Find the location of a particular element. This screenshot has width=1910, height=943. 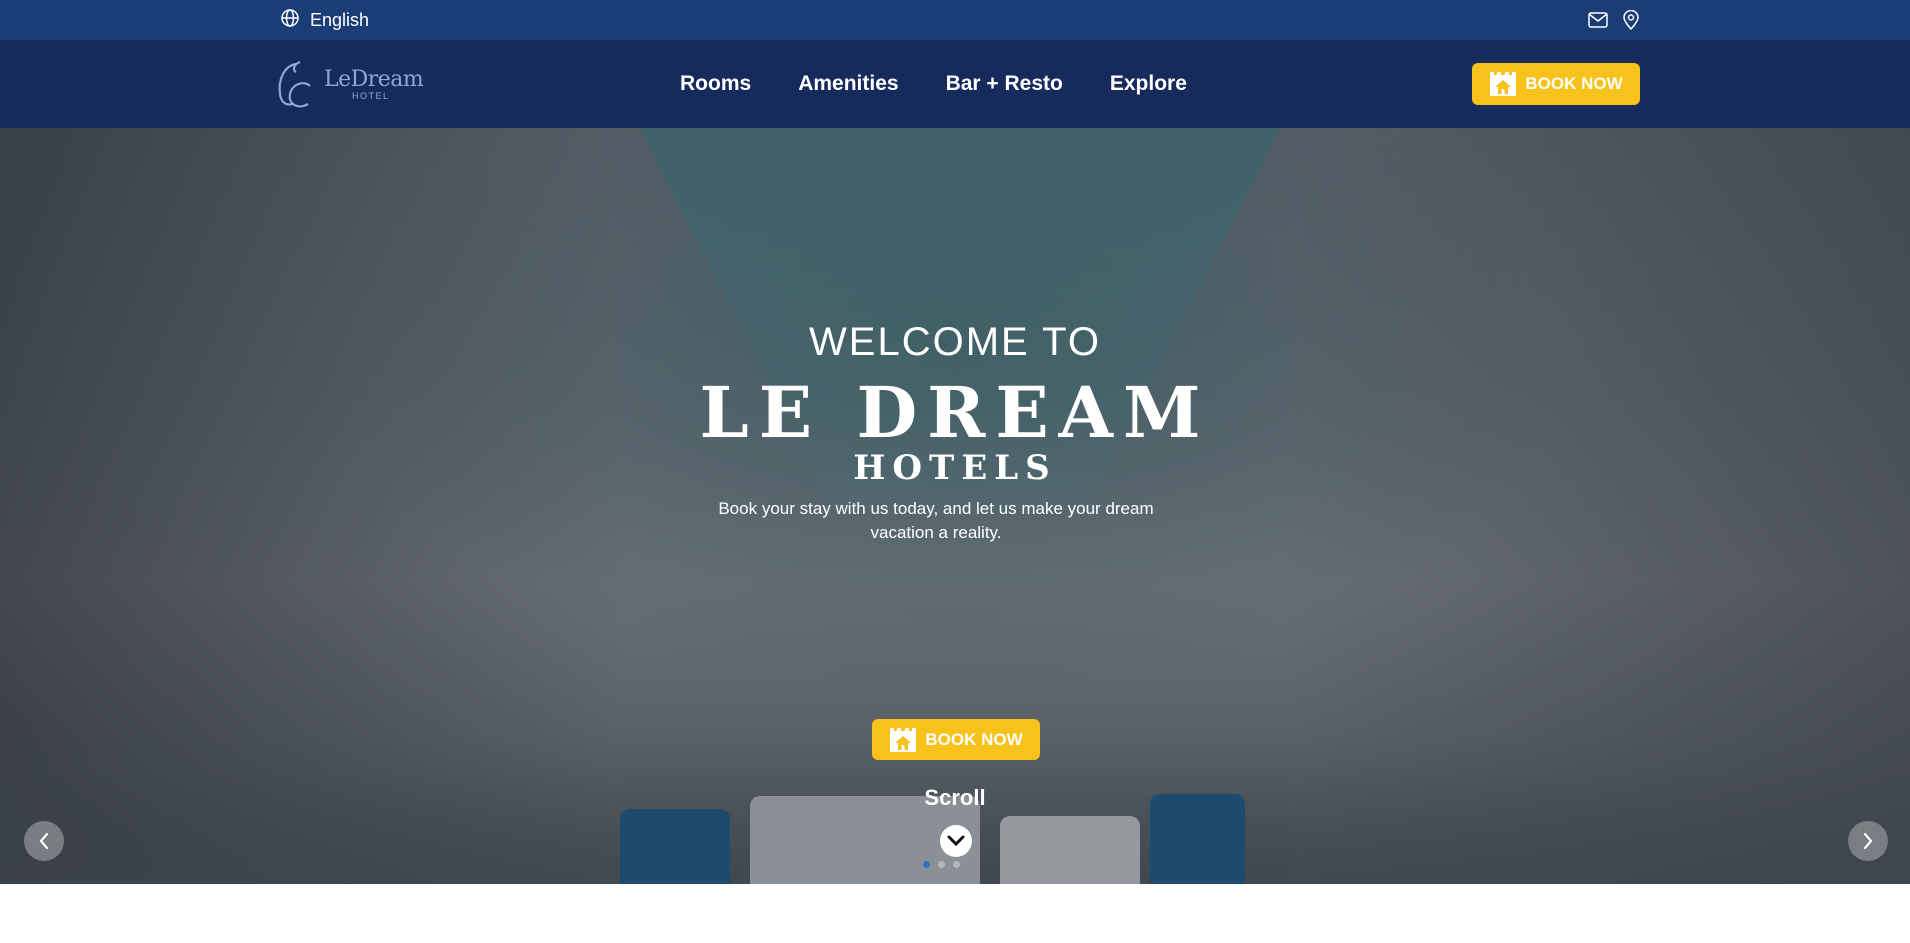

nav-amenities: Amenities is located at coordinates (848, 84).